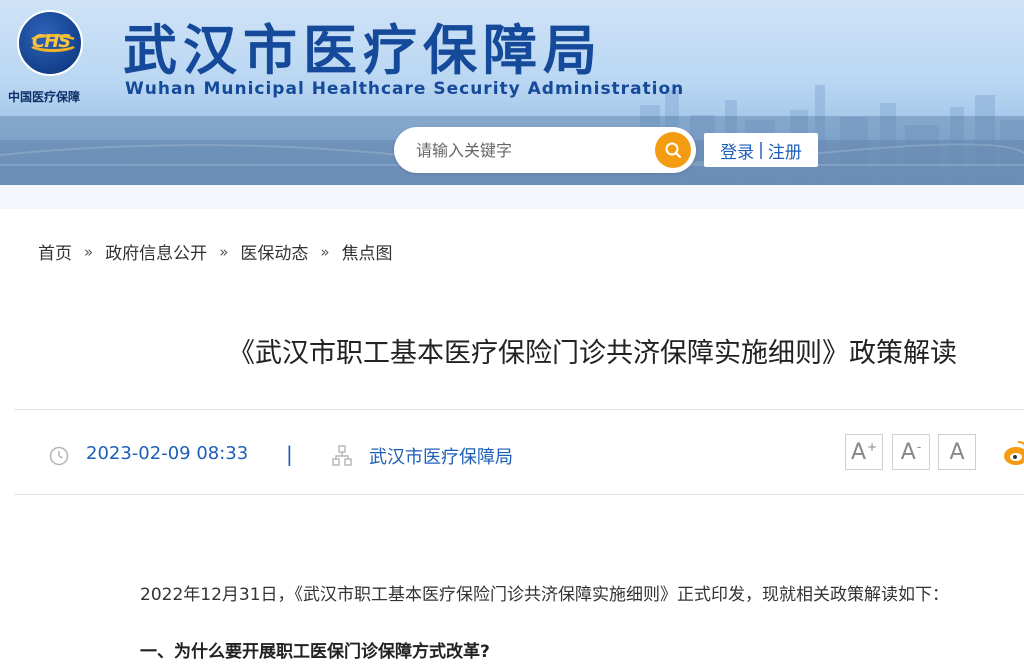  What do you see at coordinates (785, 150) in the screenshot?
I see `register-link: 注册` at bounding box center [785, 150].